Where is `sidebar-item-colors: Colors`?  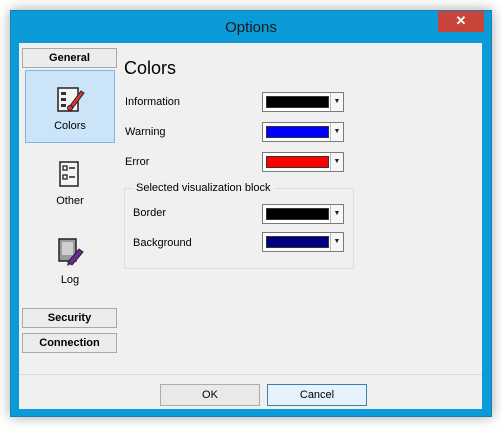 sidebar-item-colors: Colors is located at coordinates (70, 106).